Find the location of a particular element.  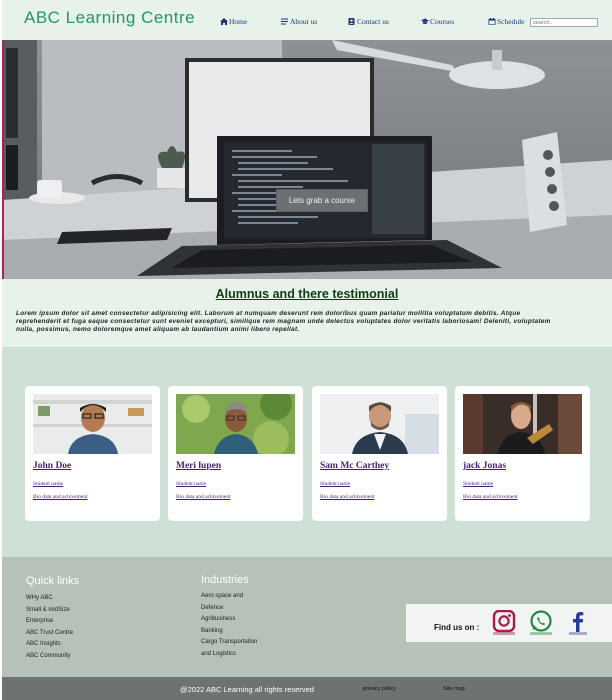

industry-item: Agribusiness is located at coordinates (229, 620).